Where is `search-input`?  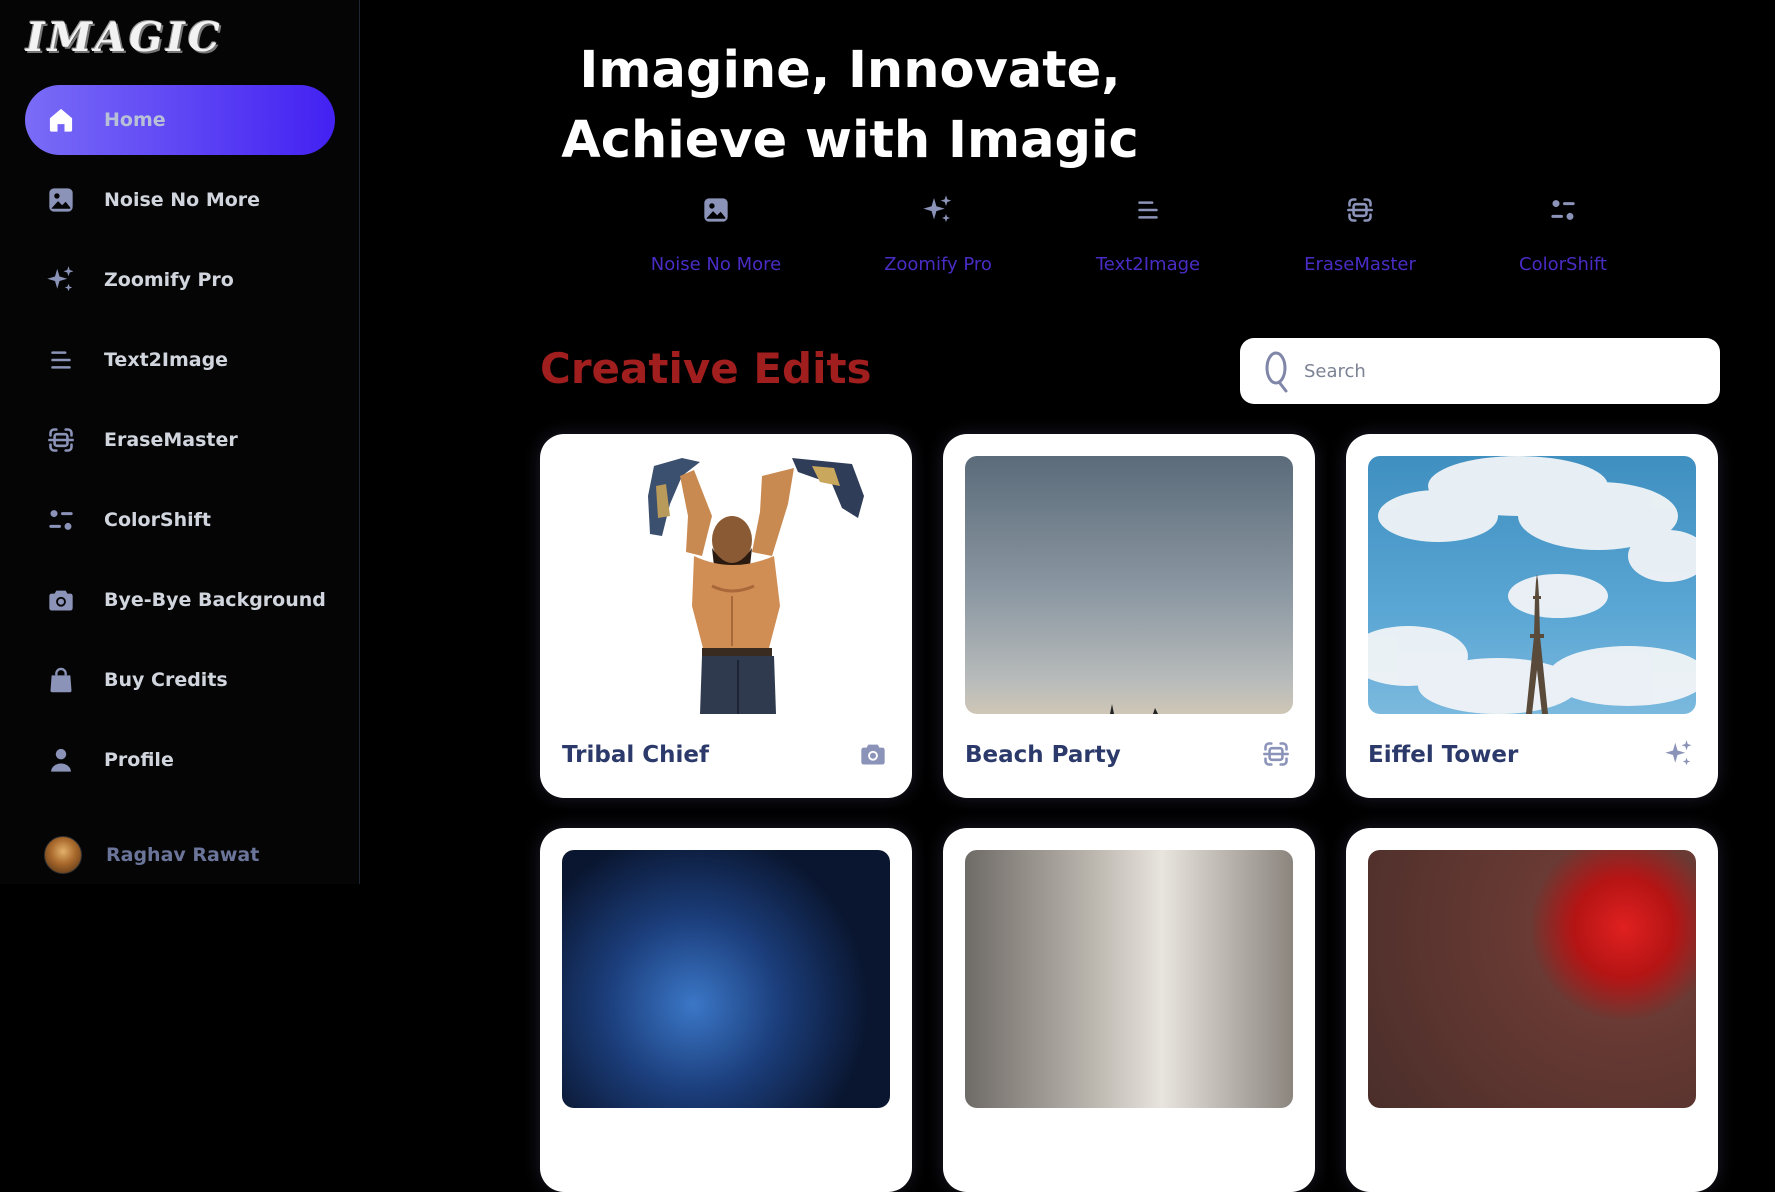
search-input is located at coordinates (1494, 371).